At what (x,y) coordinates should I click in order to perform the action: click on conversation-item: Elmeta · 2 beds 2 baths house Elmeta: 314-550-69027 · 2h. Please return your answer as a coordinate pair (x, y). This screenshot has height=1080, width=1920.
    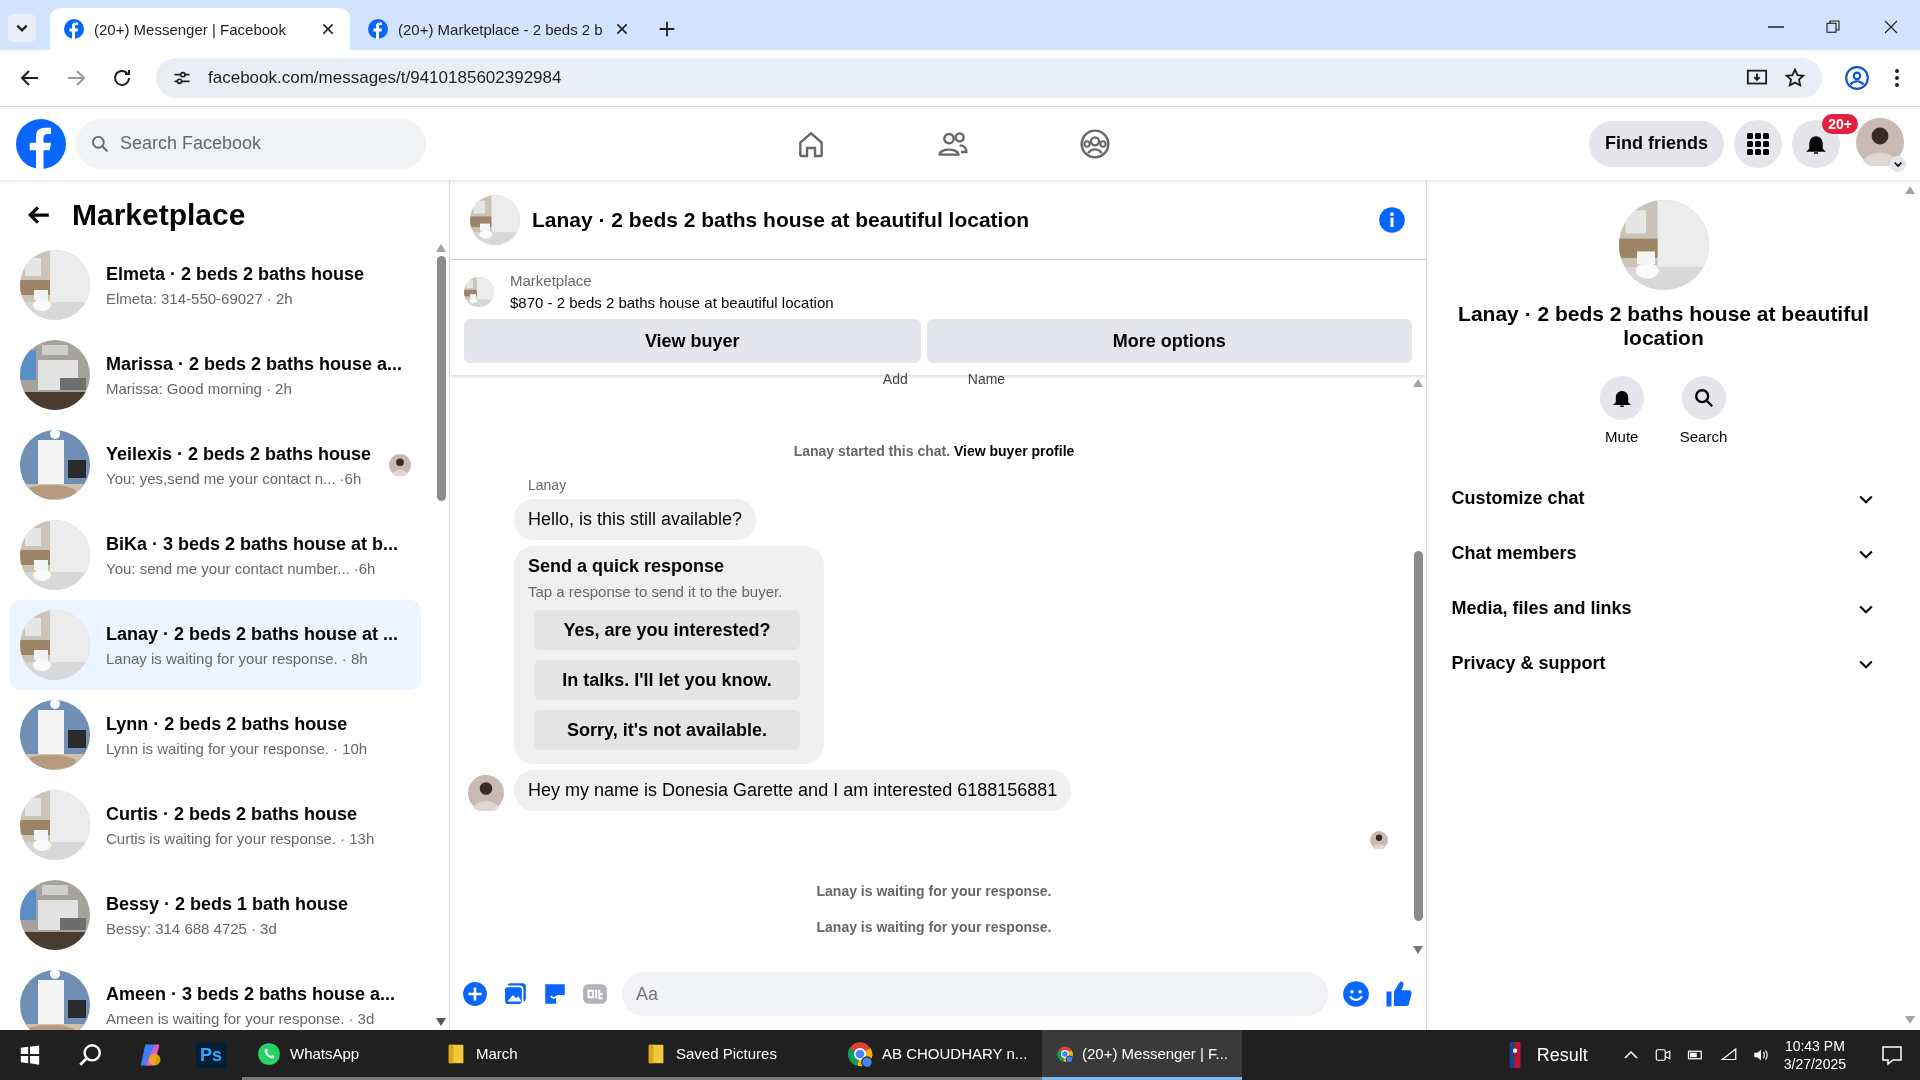
    Looking at the image, I should click on (215, 285).